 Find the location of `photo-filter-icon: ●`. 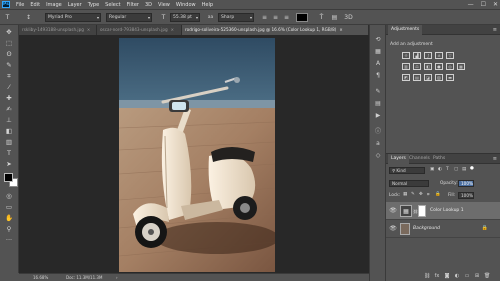

photo-filter-icon: ● is located at coordinates (439, 66).